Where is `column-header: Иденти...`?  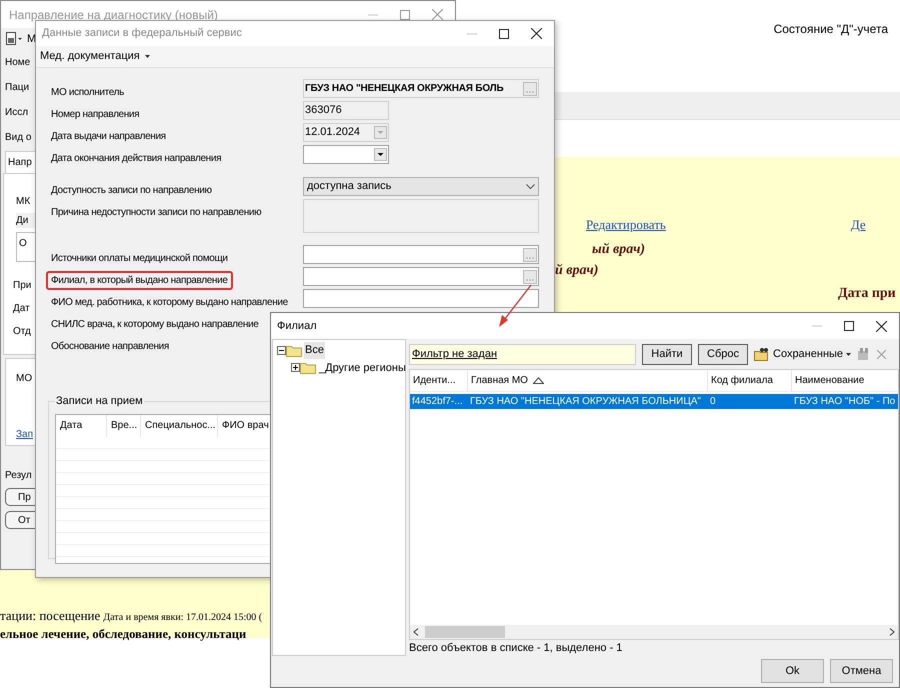
column-header: Иденти... is located at coordinates (439, 380).